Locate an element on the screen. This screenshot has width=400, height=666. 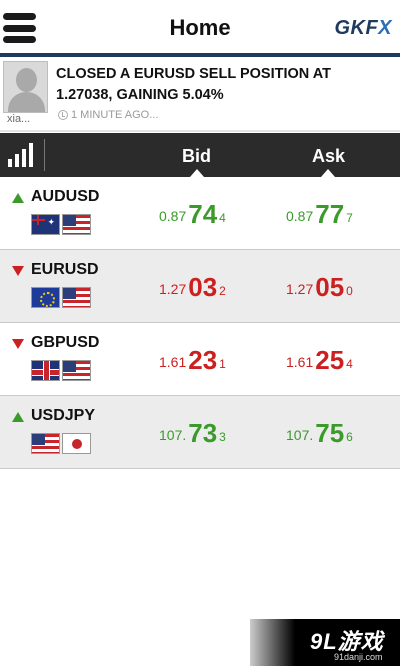
quote-row-gbpusd: GBPUSD 1.61 23 1 1.61 25 4 is located at coordinates (200, 359).